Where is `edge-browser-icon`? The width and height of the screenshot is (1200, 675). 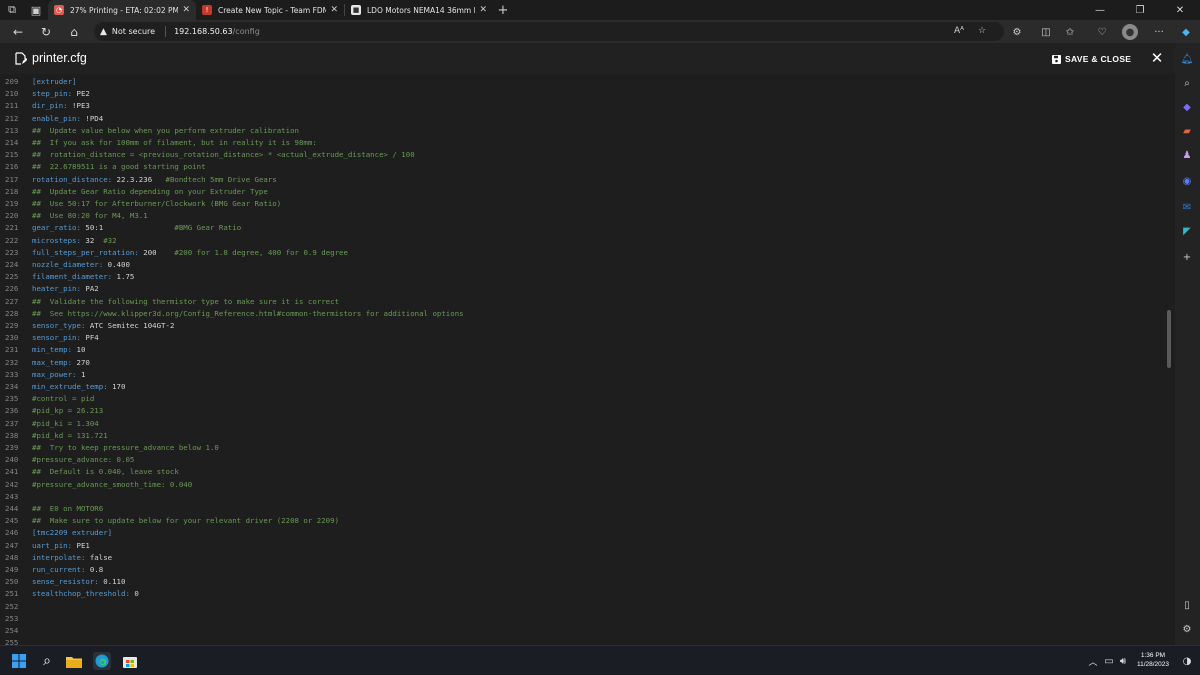
edge-browser-icon is located at coordinates (102, 661).